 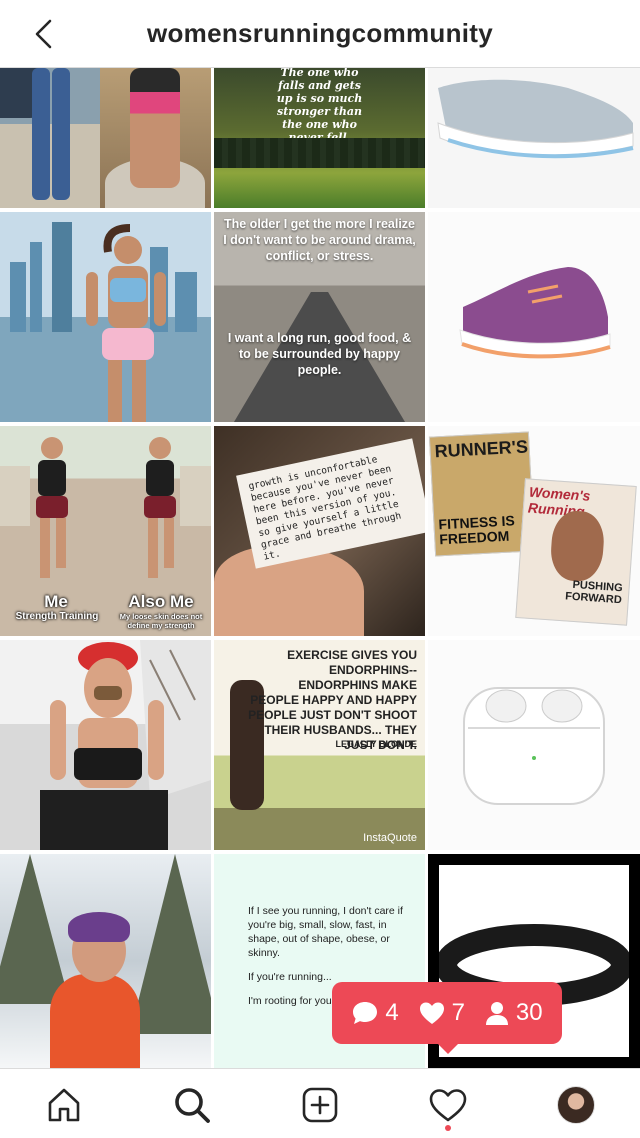 What do you see at coordinates (376, 744) in the screenshot?
I see `quote-source: LEGALLY BLONDE` at bounding box center [376, 744].